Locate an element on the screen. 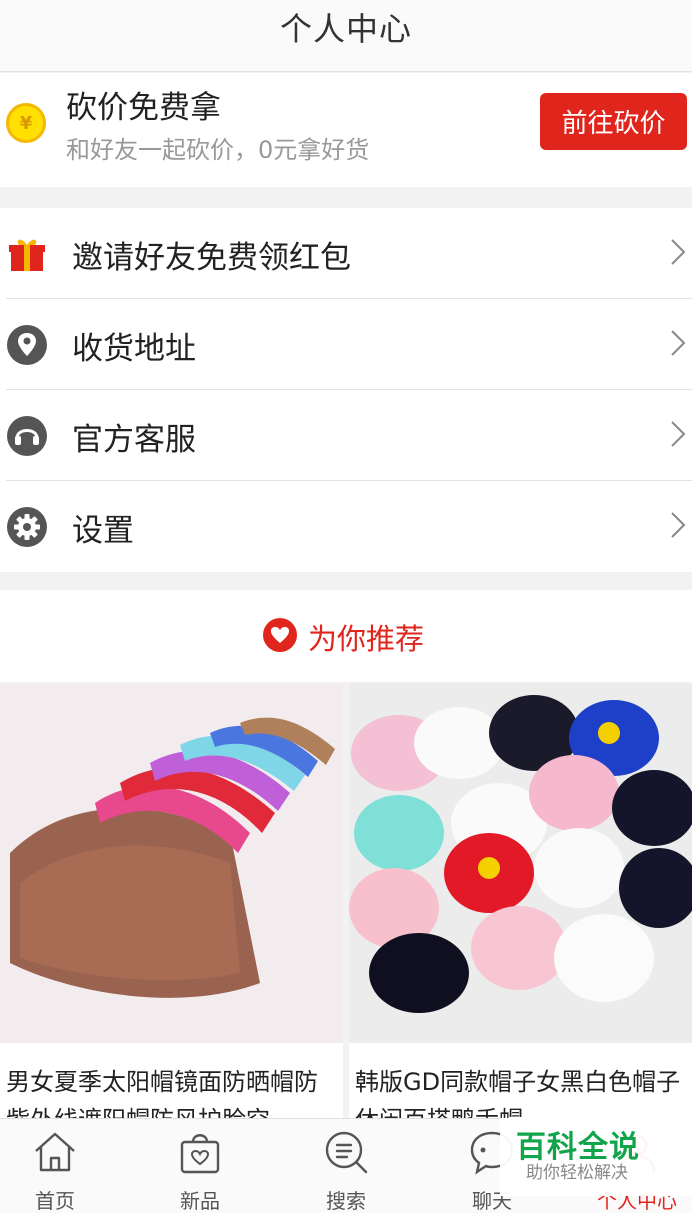 This screenshot has height=1213, width=692. menu-item-settings: 设置 is located at coordinates (346, 526).